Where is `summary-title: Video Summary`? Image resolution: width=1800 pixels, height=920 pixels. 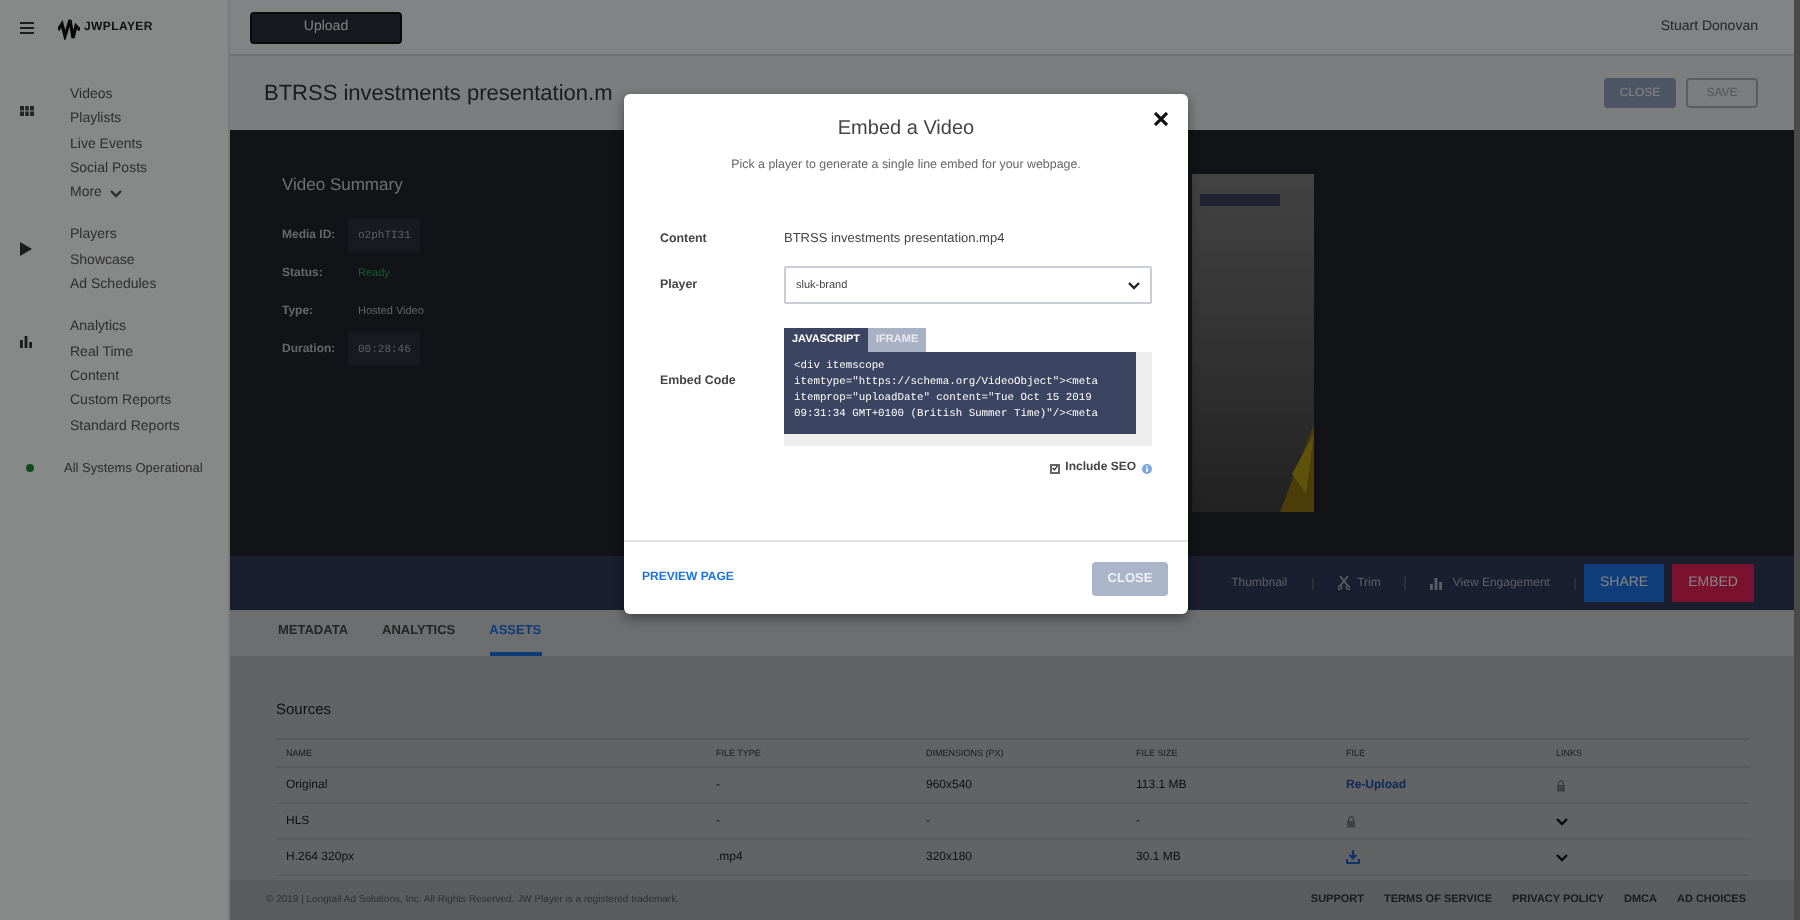
summary-title: Video Summary is located at coordinates (343, 184).